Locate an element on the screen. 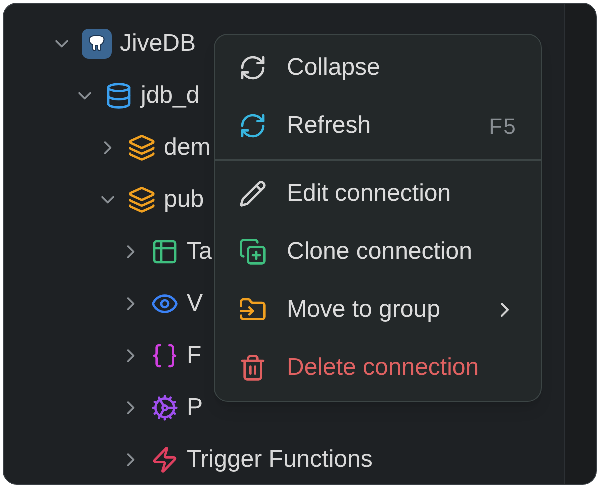 The width and height of the screenshot is (600, 488). braces-icon is located at coordinates (165, 356).